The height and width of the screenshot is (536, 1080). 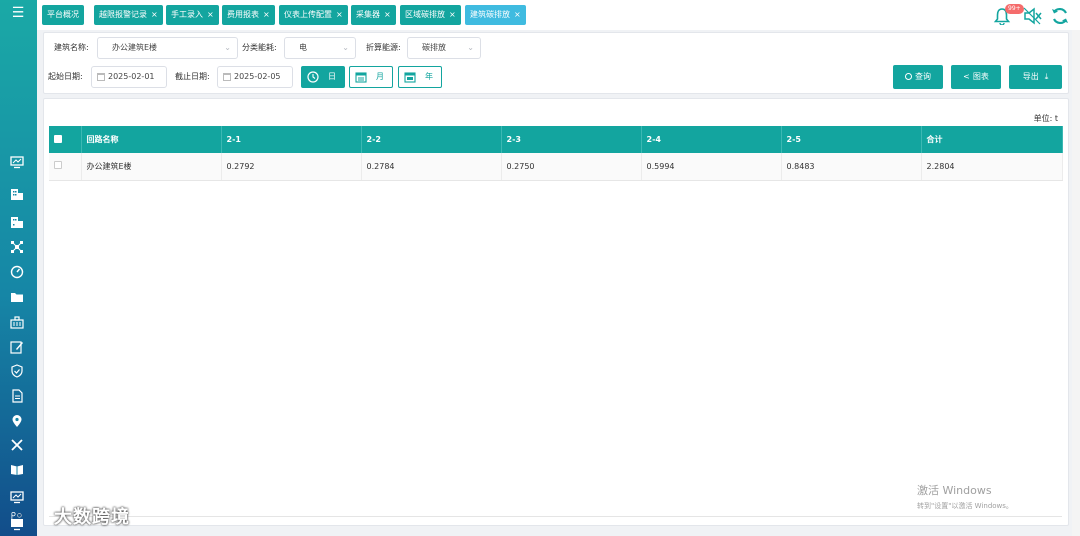 I want to click on folder-icon, so click(x=17, y=297).